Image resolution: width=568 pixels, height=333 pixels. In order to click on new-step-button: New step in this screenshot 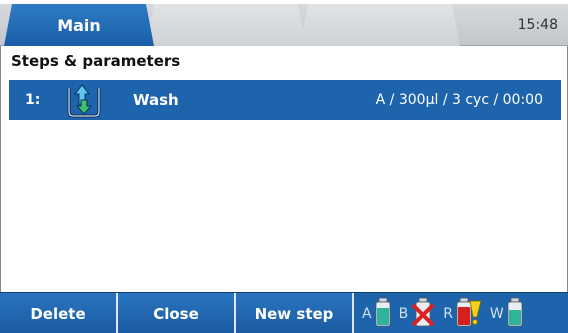, I will do `click(295, 313)`.